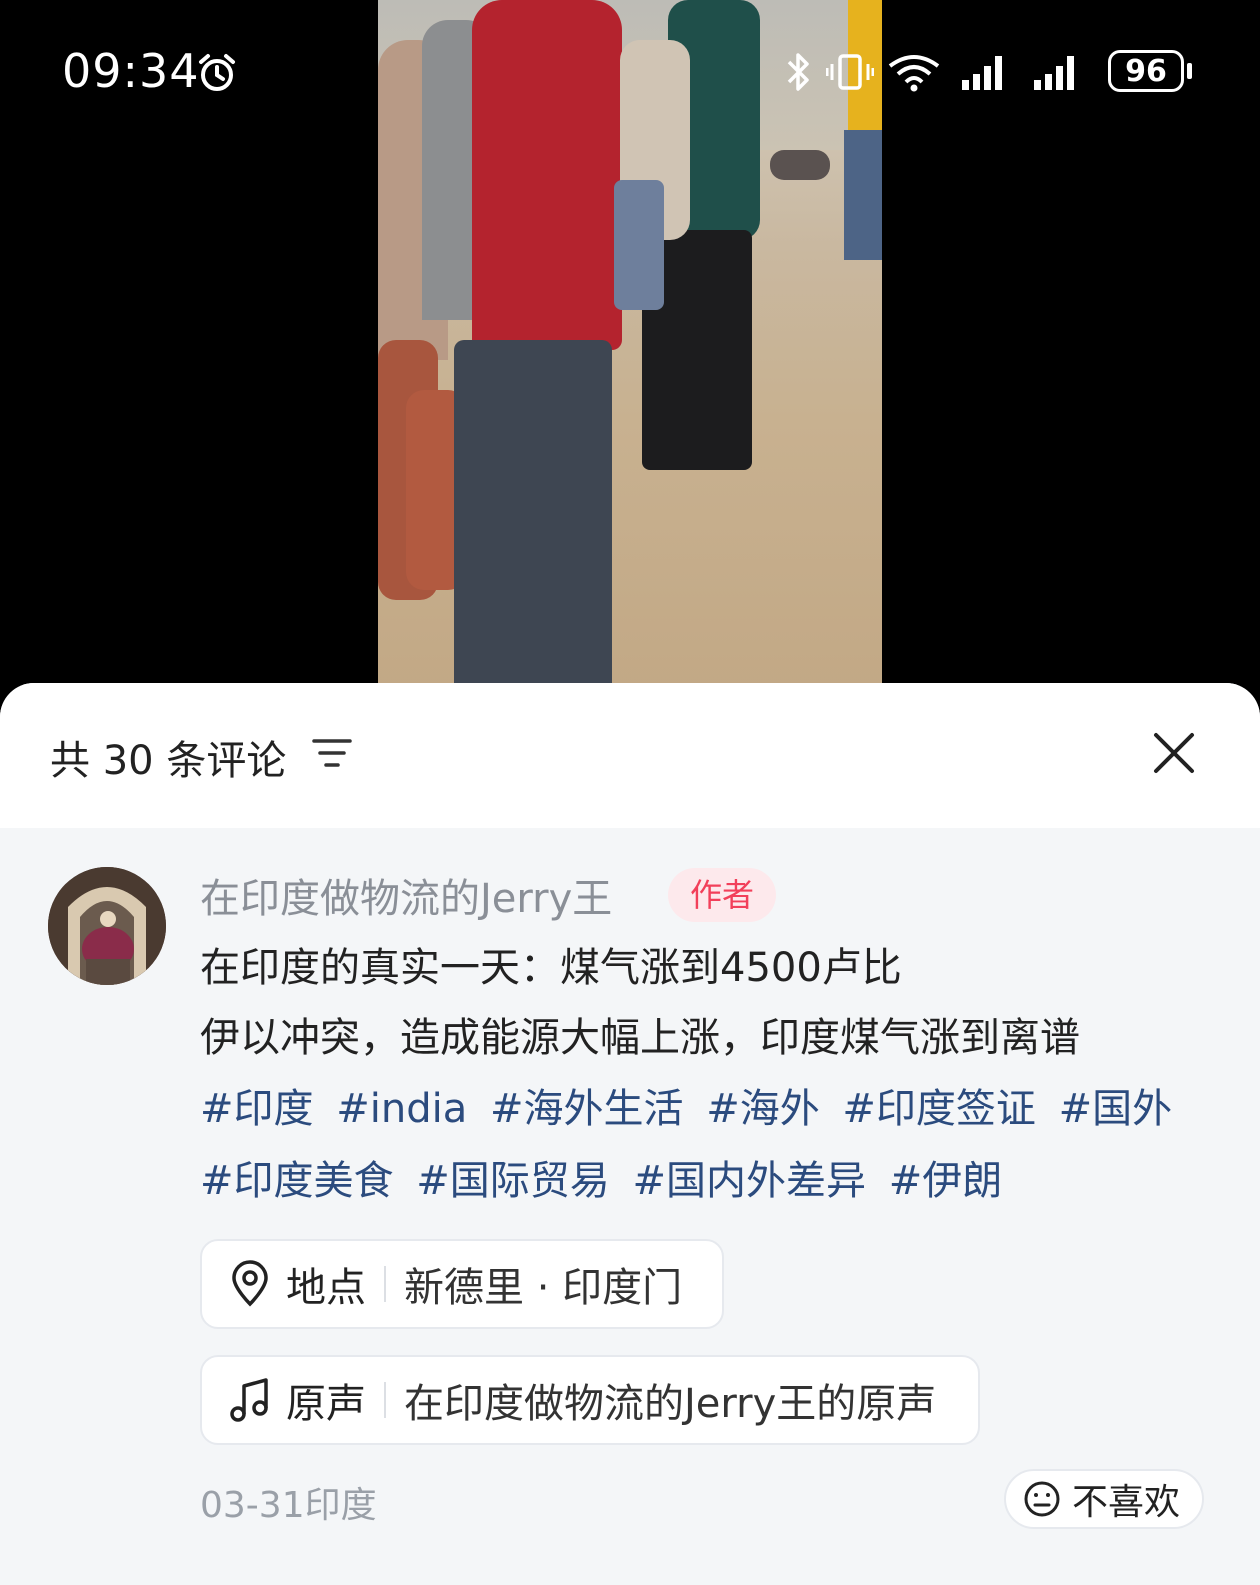  Describe the element at coordinates (257, 1109) in the screenshot. I see `hashtag: #印度` at that location.